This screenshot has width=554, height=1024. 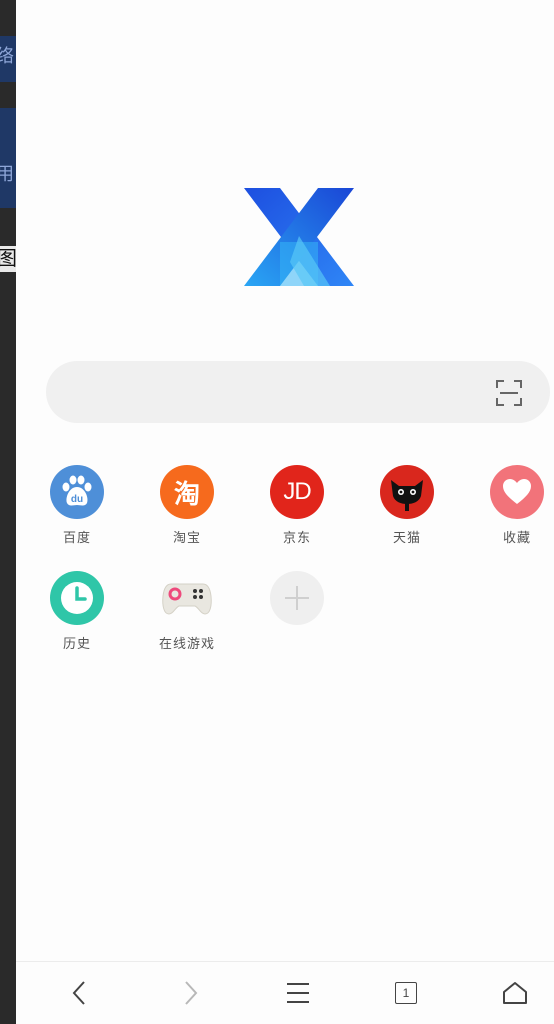 I want to click on menu-icon, so click(x=298, y=993).